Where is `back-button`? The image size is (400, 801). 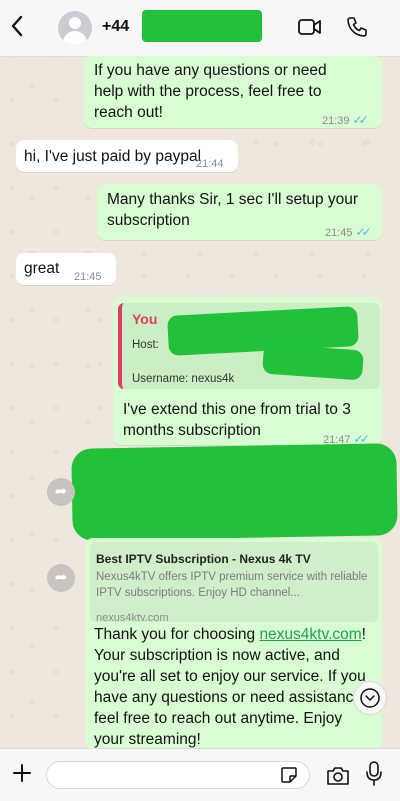 back-button is located at coordinates (20, 27).